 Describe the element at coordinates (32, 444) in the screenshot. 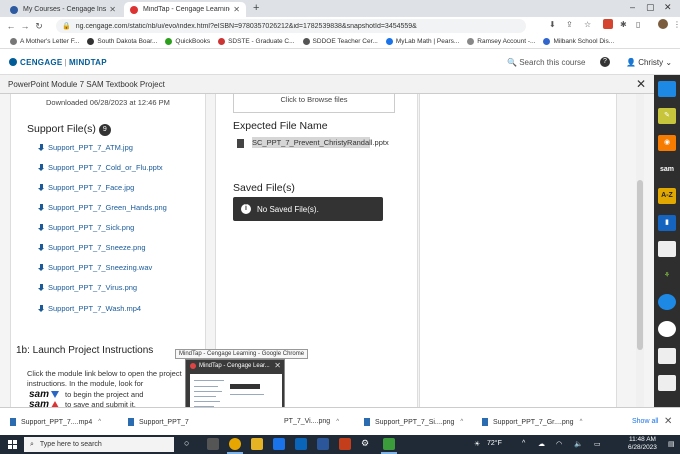

I see `search-icon: ⌕` at that location.